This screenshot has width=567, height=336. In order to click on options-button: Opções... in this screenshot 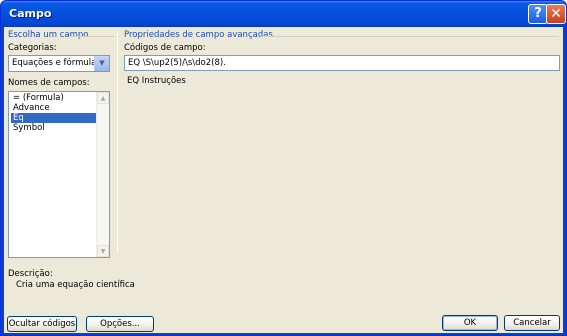, I will do `click(120, 324)`.